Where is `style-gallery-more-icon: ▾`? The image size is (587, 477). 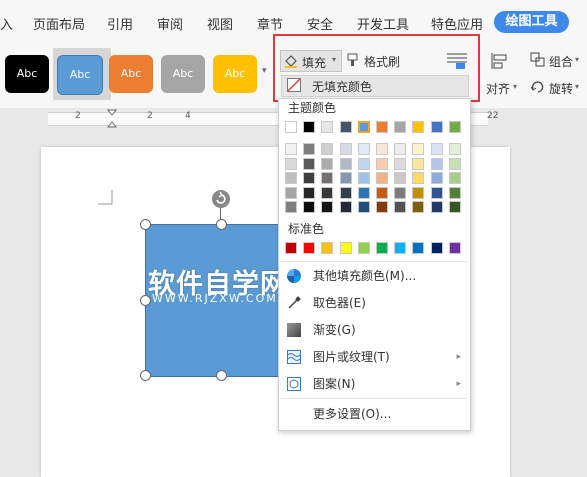 style-gallery-more-icon: ▾ is located at coordinates (264, 71).